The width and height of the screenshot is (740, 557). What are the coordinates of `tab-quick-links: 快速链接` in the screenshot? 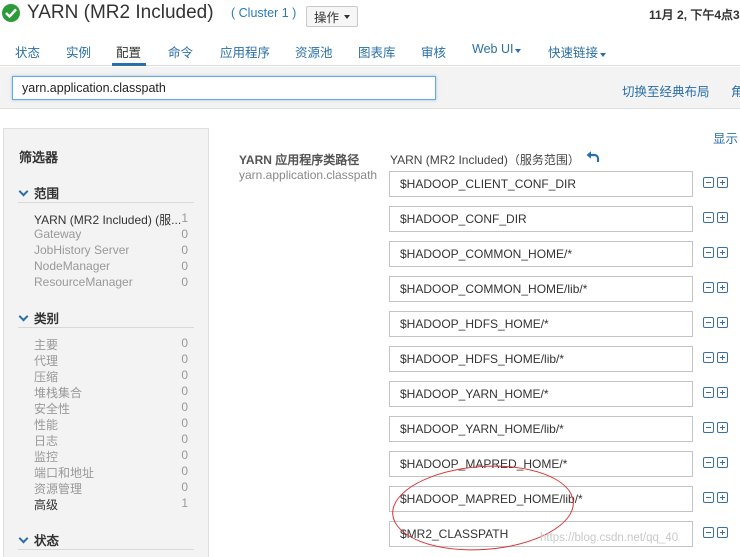 It's located at (577, 51).